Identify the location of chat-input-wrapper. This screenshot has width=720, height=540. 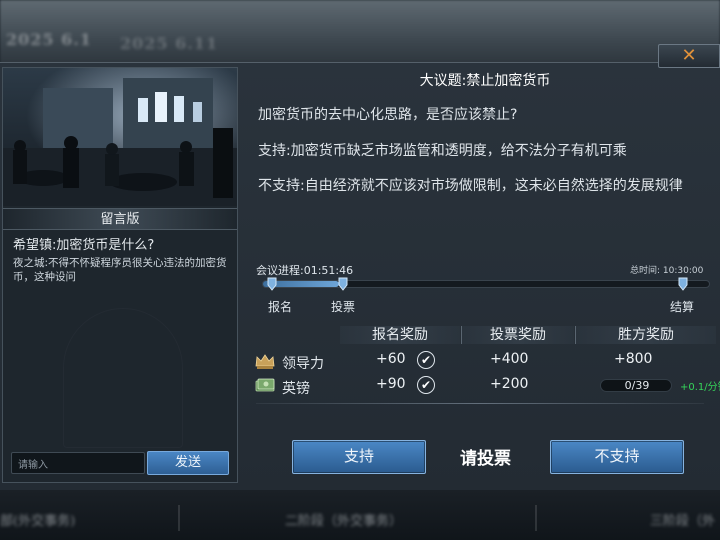
(78, 464).